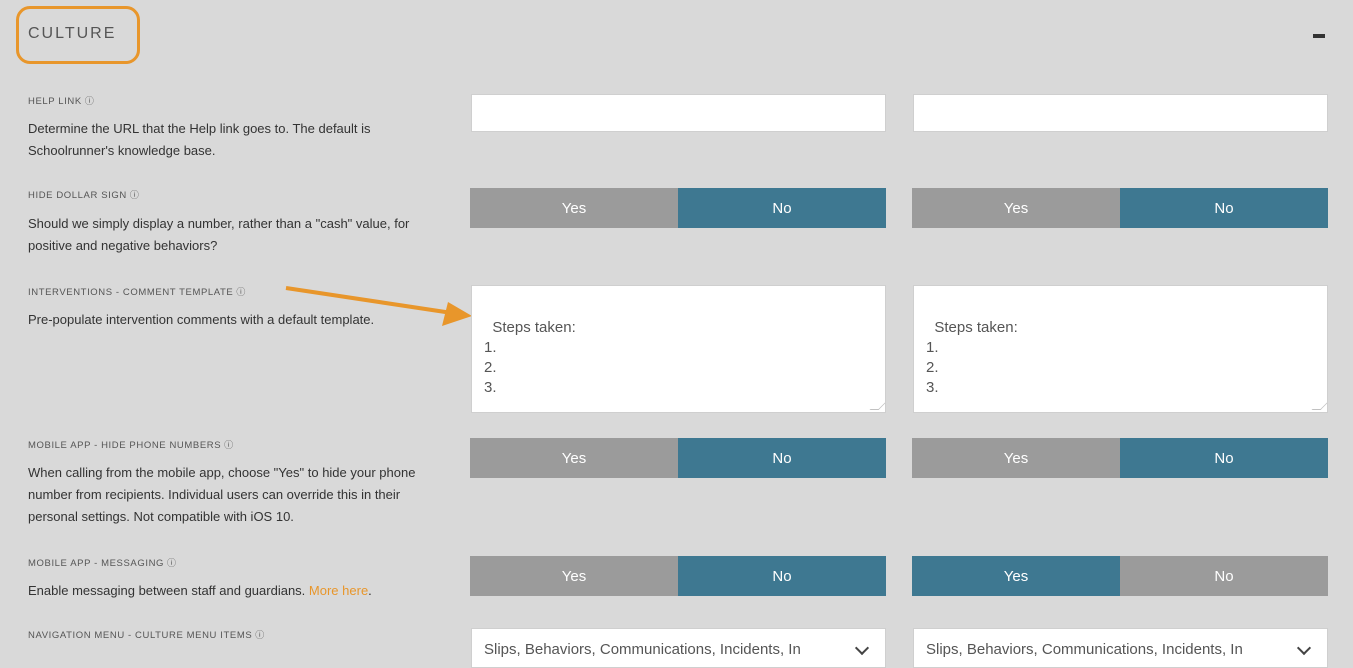 Image resolution: width=1353 pixels, height=668 pixels. I want to click on section-header: CULTURE, so click(684, 36).